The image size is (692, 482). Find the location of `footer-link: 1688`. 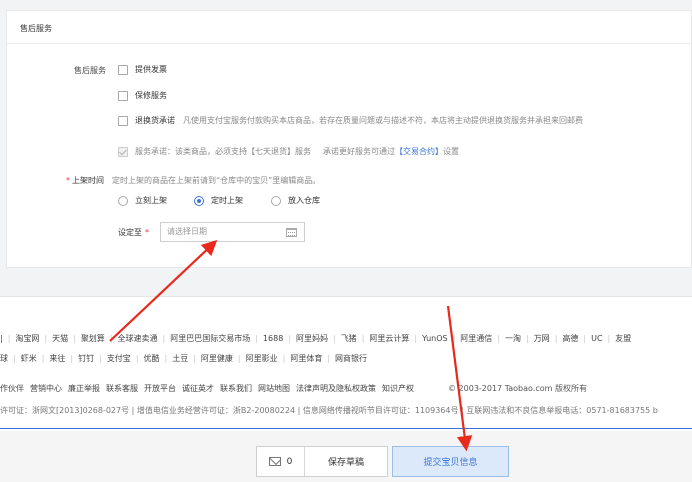

footer-link: 1688 is located at coordinates (273, 338).